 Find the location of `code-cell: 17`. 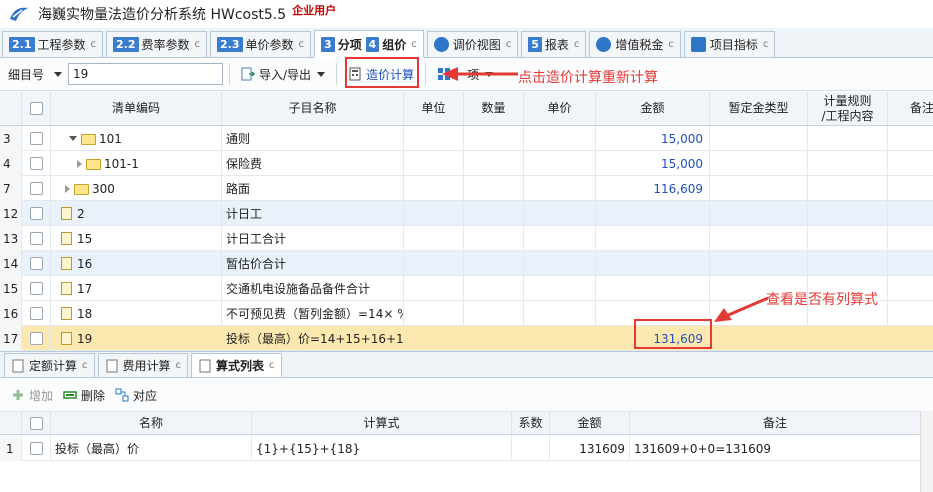

code-cell: 17 is located at coordinates (136, 288).